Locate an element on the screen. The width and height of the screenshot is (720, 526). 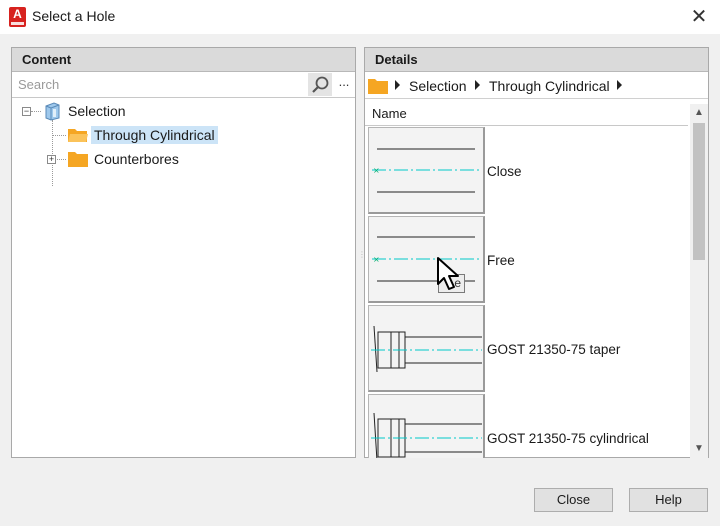
library-icon is located at coordinates (52, 111).